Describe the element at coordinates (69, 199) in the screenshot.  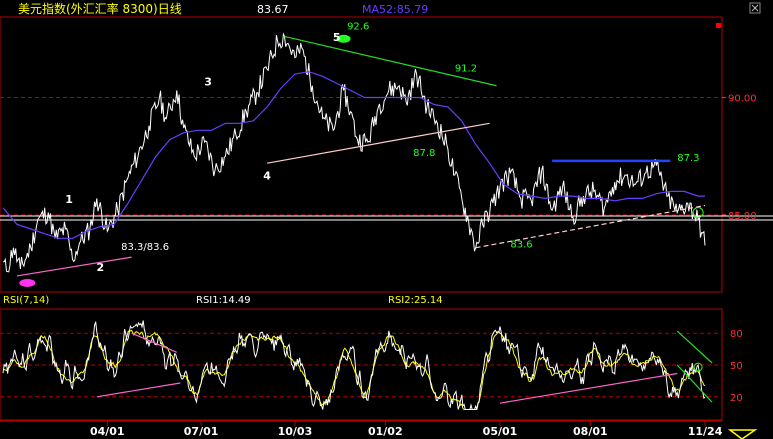
I see `price-annotation: 1` at that location.